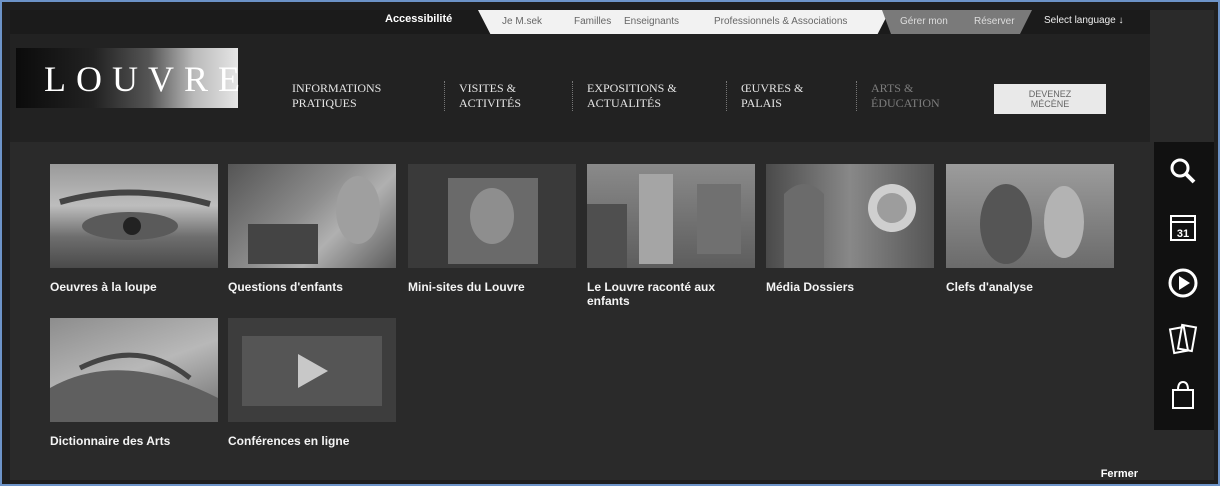 The width and height of the screenshot is (1220, 486). Describe the element at coordinates (285, 287) in the screenshot. I see `tile-caption: Questions d'enfants` at that location.